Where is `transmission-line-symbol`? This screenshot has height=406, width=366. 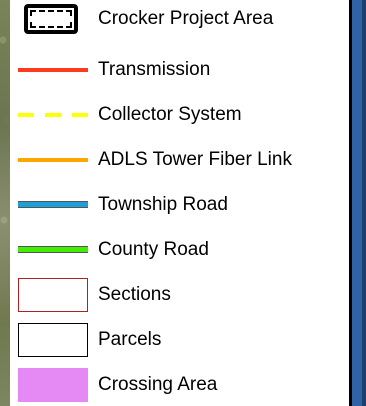
transmission-line-symbol is located at coordinates (53, 70).